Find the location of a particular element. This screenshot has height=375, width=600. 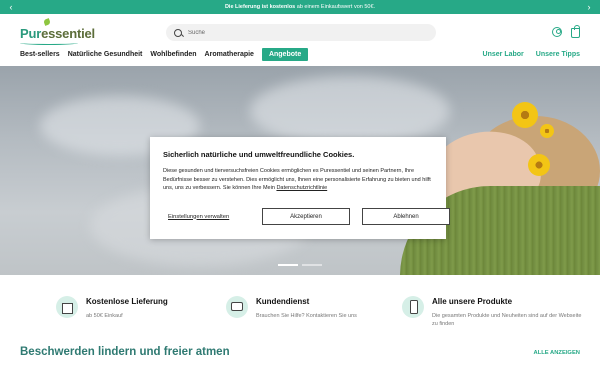

reject-button: Ablehnen is located at coordinates (406, 216).